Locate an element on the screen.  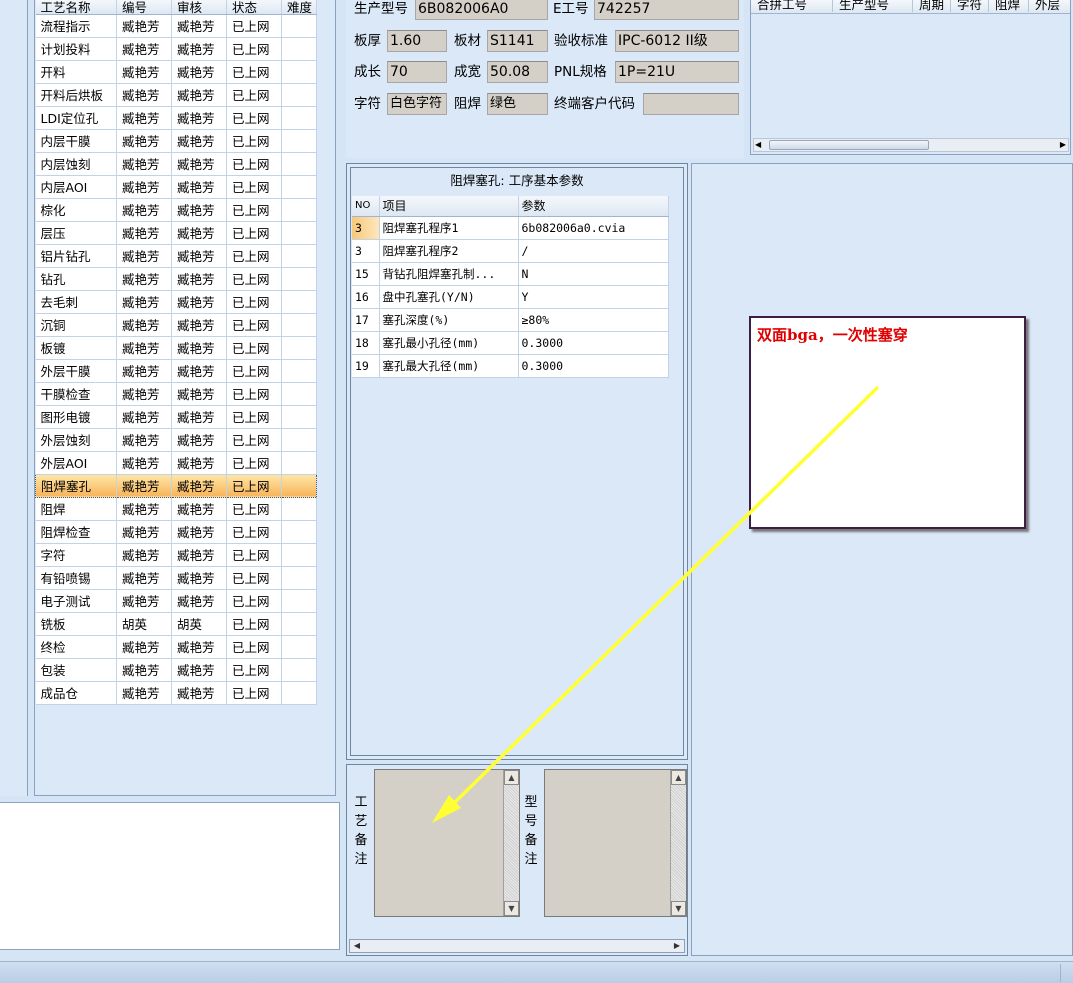
merge-col-model: 生产型号 is located at coordinates (873, 6).